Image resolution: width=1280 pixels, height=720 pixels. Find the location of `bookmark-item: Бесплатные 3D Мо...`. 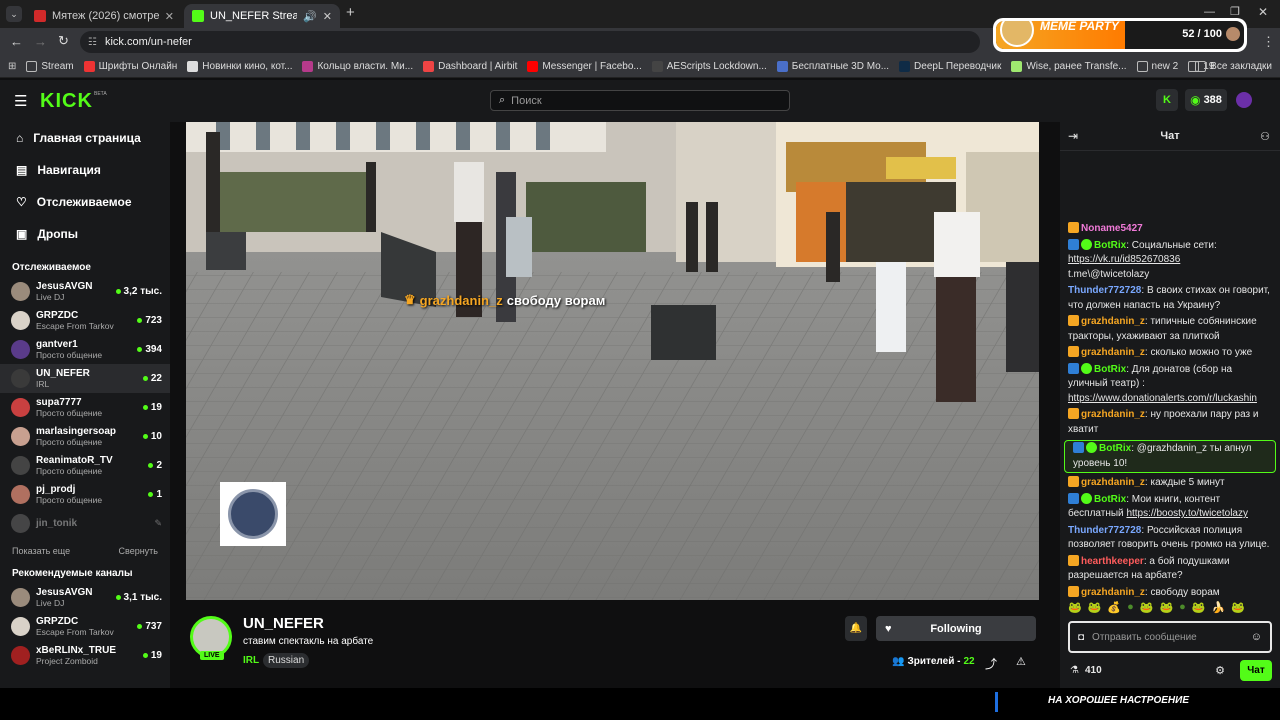

bookmark-item: Бесплатные 3D Мо... is located at coordinates (832, 66).